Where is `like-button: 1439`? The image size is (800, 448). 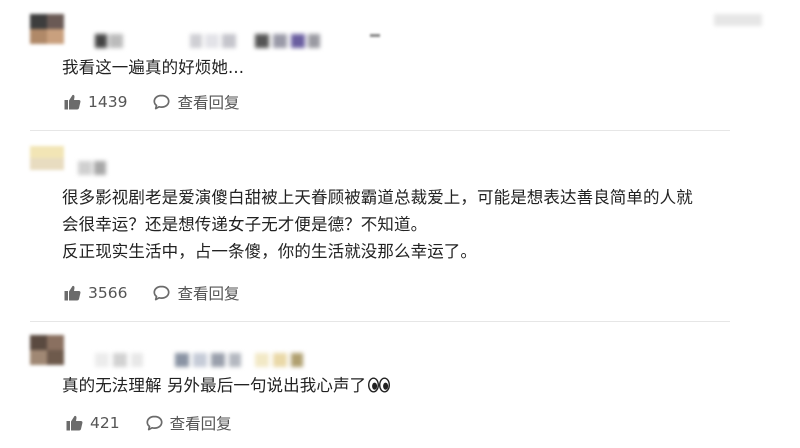
like-button: 1439 is located at coordinates (95, 102).